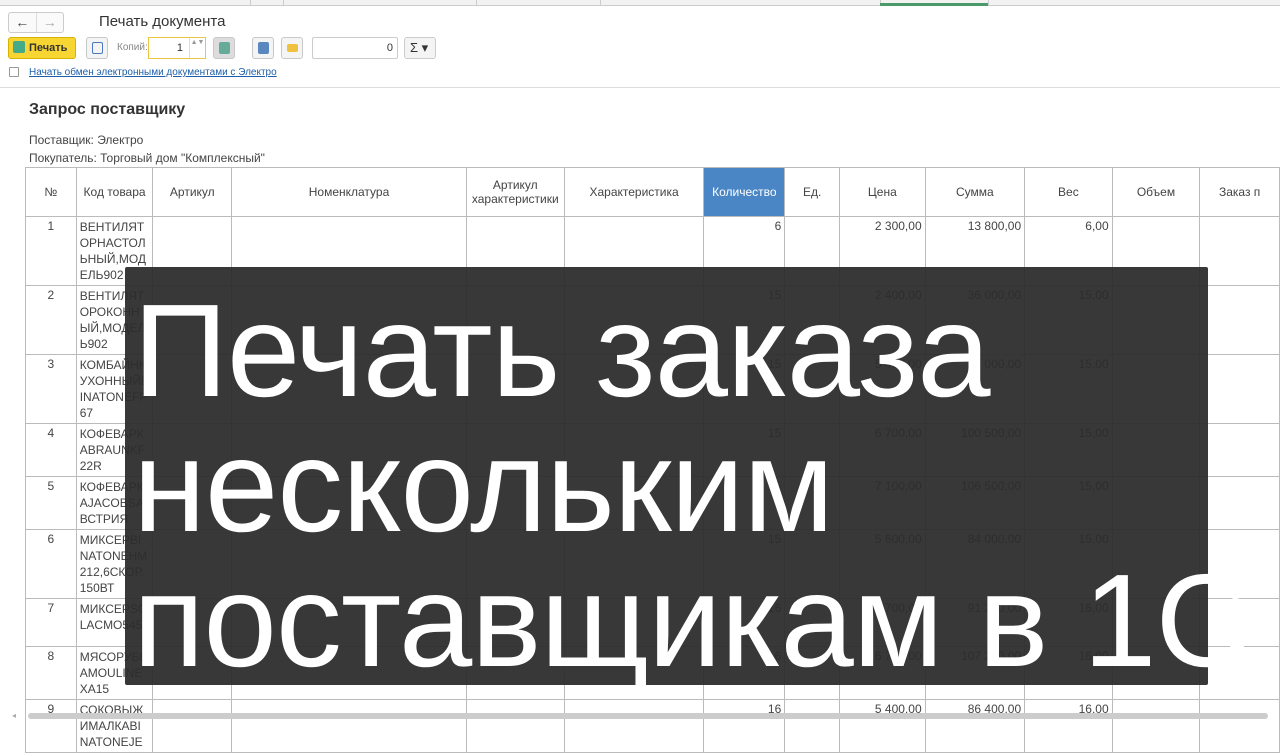 This screenshot has height=753, width=1280. Describe the element at coordinates (51, 726) in the screenshot. I see `cell-n: 9` at that location.